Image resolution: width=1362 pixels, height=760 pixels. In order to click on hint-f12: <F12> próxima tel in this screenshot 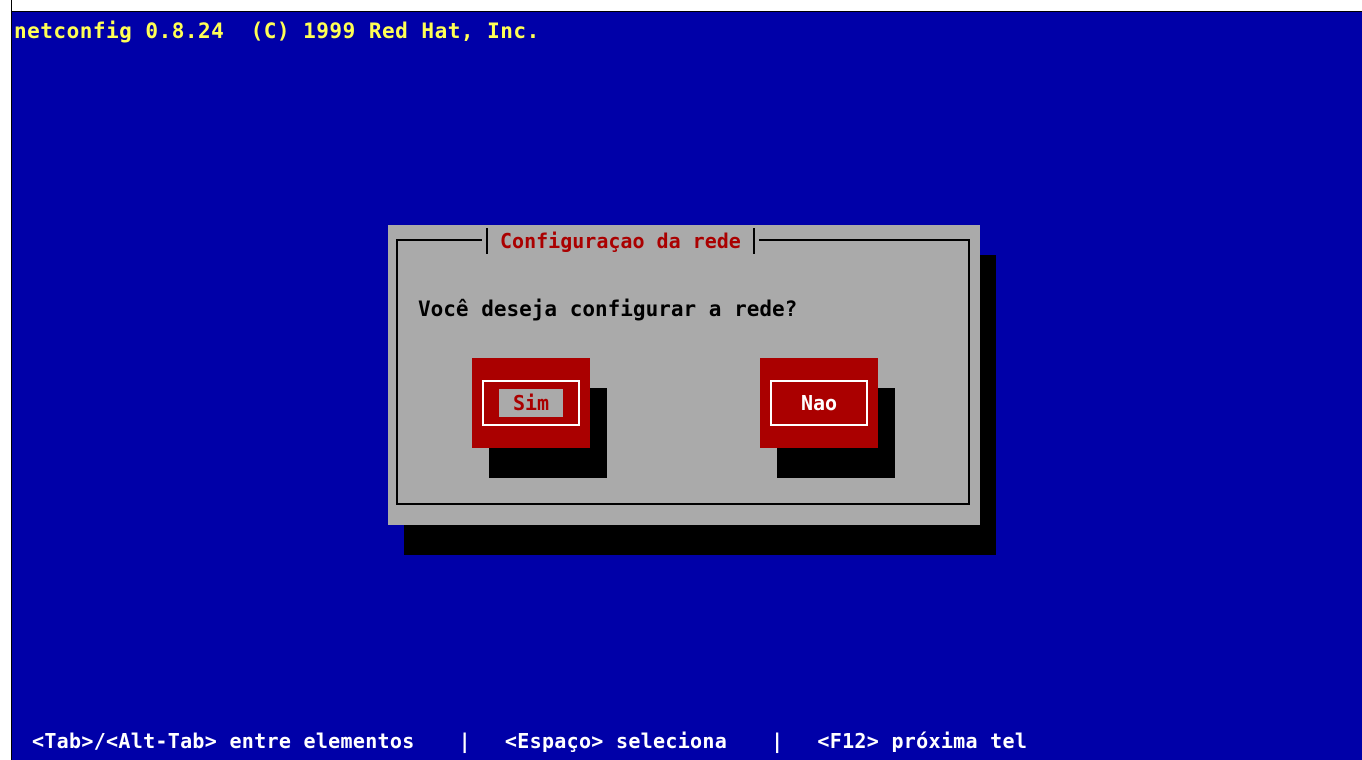, I will do `click(922, 741)`.